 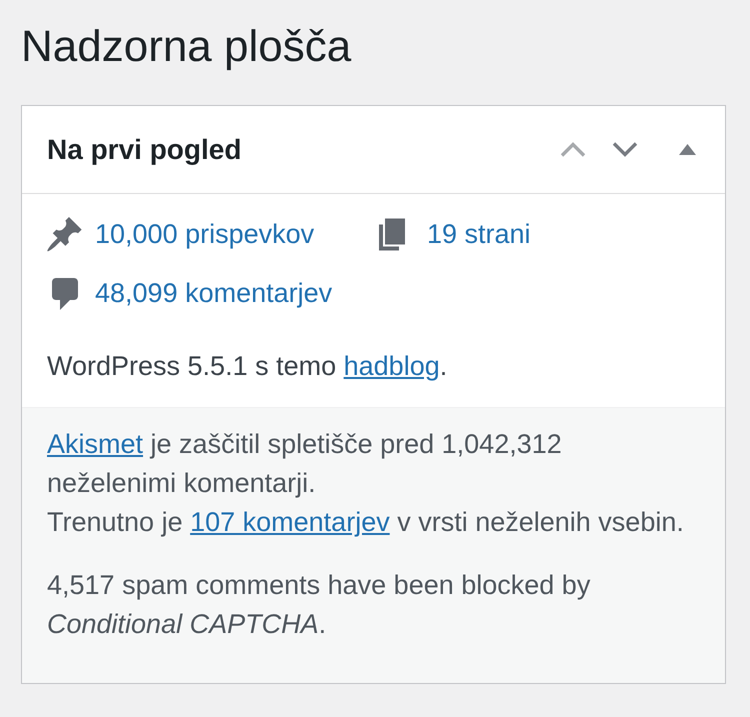 What do you see at coordinates (687, 149) in the screenshot?
I see `triangle-icon` at bounding box center [687, 149].